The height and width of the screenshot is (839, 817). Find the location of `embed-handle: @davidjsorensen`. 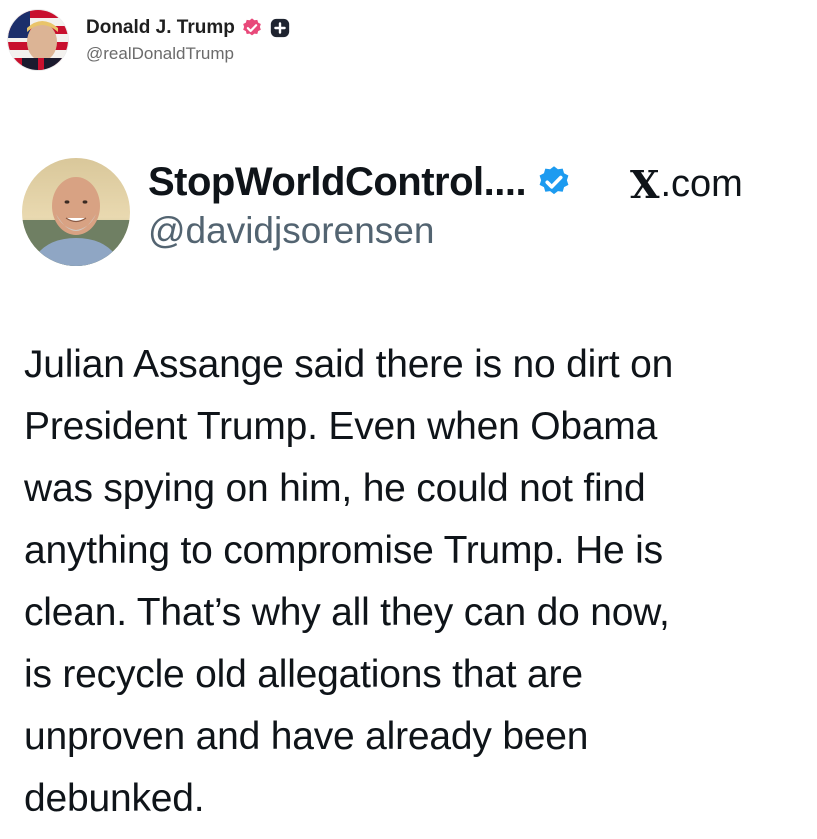

embed-handle: @davidjsorensen is located at coordinates (291, 230).